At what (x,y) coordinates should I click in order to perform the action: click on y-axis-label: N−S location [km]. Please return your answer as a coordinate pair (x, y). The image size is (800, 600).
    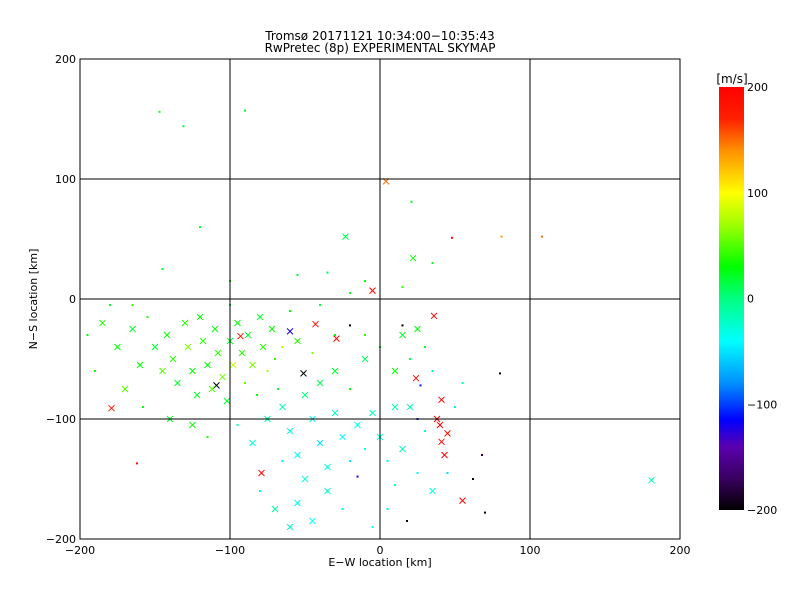
    Looking at the image, I should click on (33, 299).